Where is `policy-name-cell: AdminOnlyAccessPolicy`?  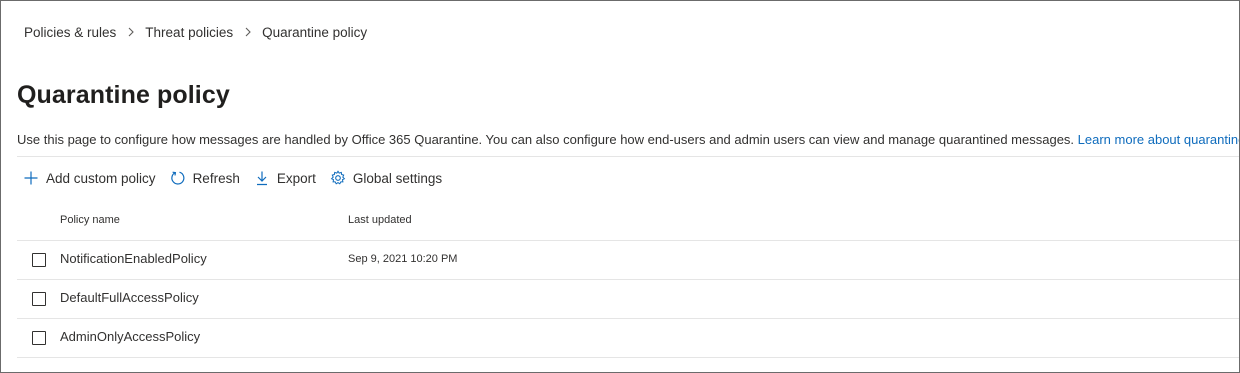 policy-name-cell: AdminOnlyAccessPolicy is located at coordinates (130, 336).